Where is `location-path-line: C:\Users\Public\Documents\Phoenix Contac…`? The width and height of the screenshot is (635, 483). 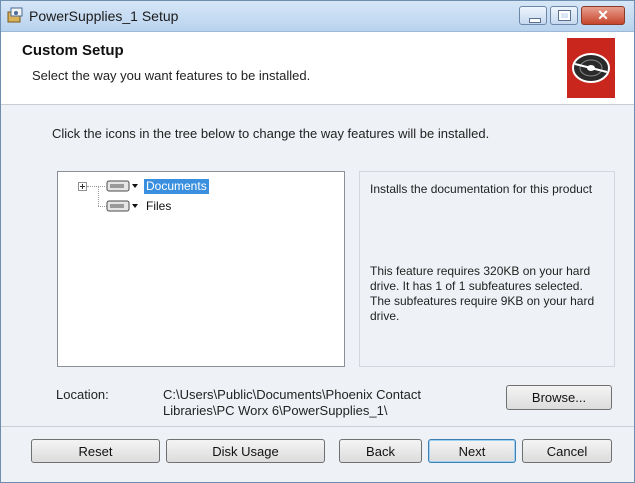 location-path-line: C:\Users\Public\Documents\Phoenix Contac… is located at coordinates (292, 394).